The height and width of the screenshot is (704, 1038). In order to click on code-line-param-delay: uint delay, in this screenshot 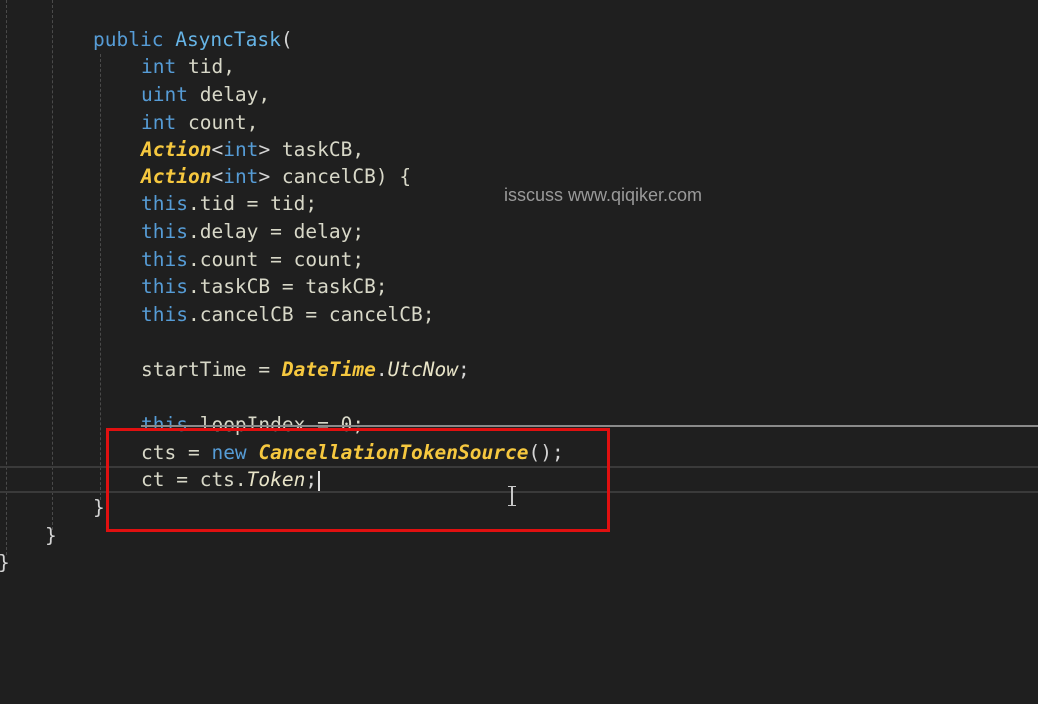, I will do `click(205, 94)`.